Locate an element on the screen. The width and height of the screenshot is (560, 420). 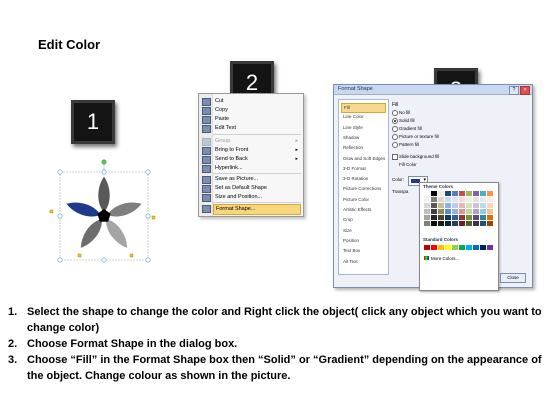
context-menu-item: Paste is located at coordinates (257, 119).